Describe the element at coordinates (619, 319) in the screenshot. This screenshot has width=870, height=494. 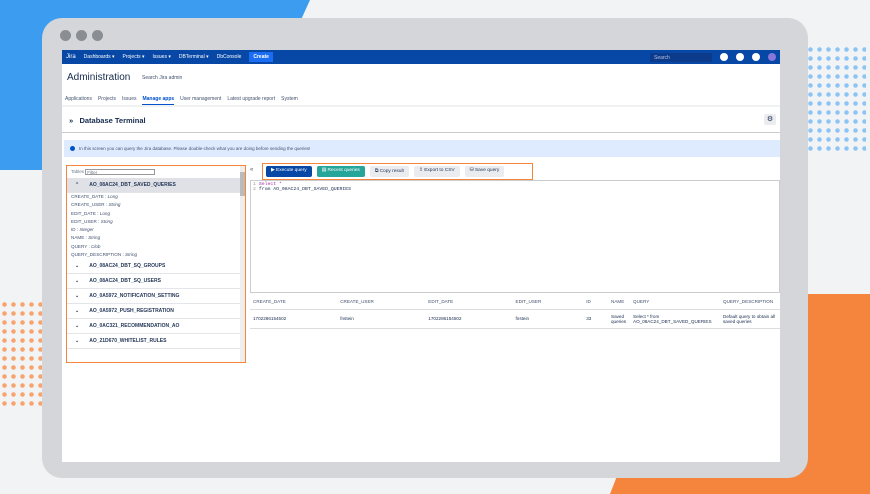
I see `table-cell: Saved queries` at that location.